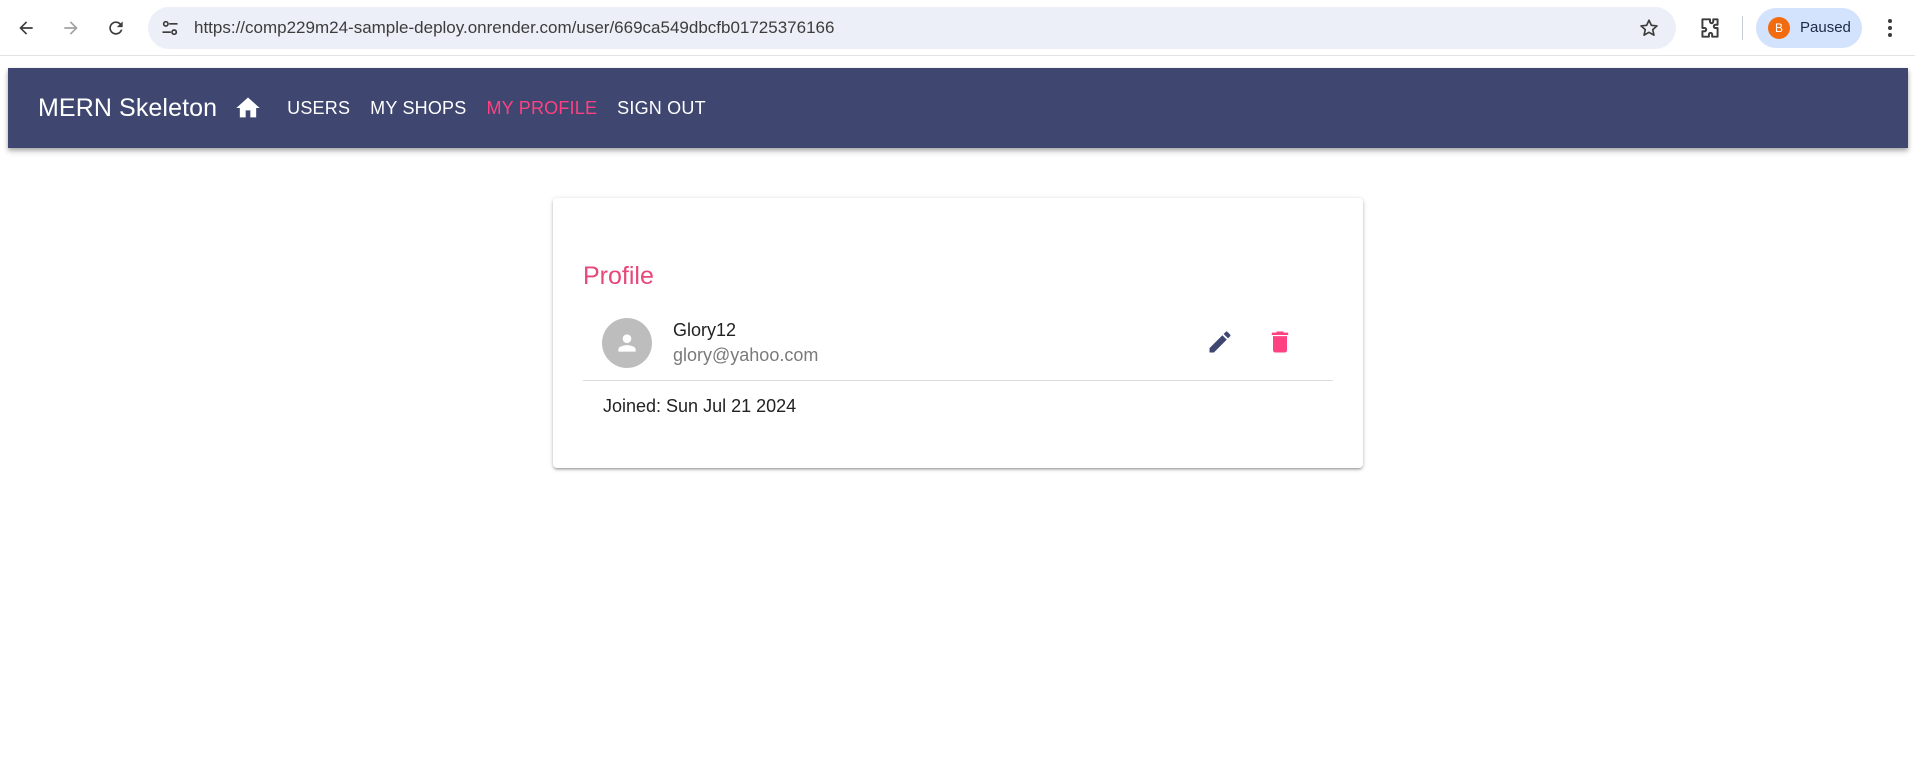 The height and width of the screenshot is (761, 1915). I want to click on tune-icon, so click(170, 28).